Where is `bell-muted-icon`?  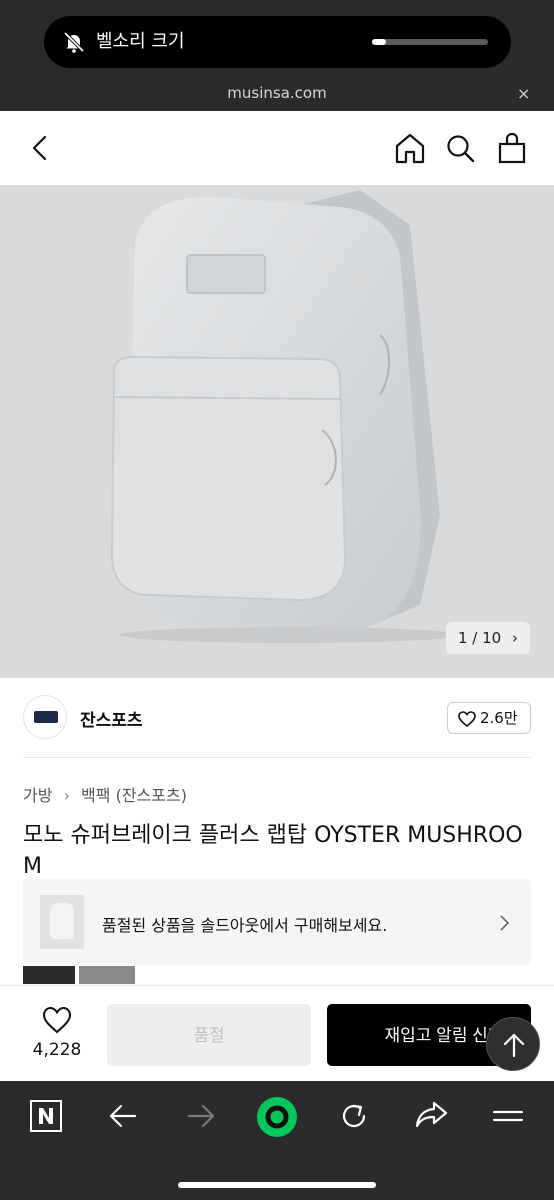
bell-muted-icon is located at coordinates (74, 42).